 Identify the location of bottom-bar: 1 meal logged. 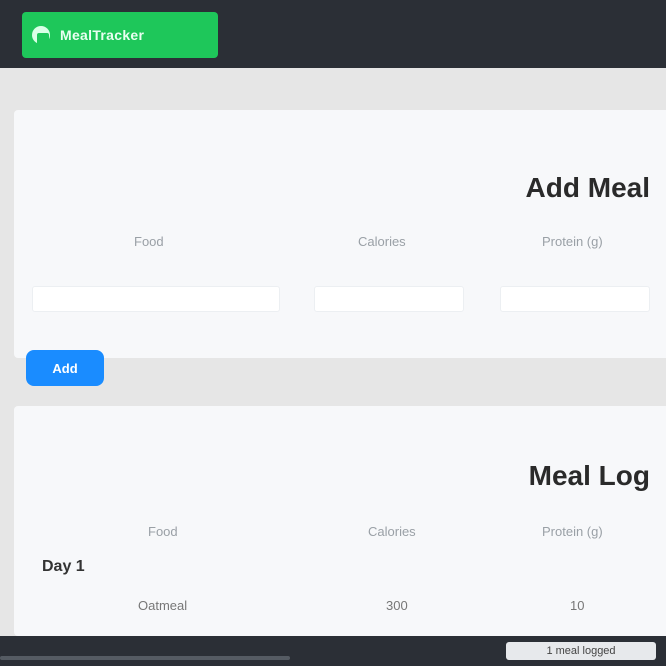
(333, 651).